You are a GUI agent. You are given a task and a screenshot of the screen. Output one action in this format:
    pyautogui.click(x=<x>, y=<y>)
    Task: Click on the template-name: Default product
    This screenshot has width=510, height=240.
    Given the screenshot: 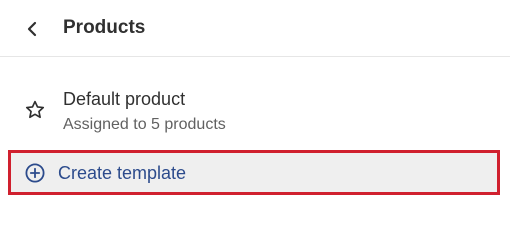 What is the action you would take?
    pyautogui.click(x=124, y=99)
    